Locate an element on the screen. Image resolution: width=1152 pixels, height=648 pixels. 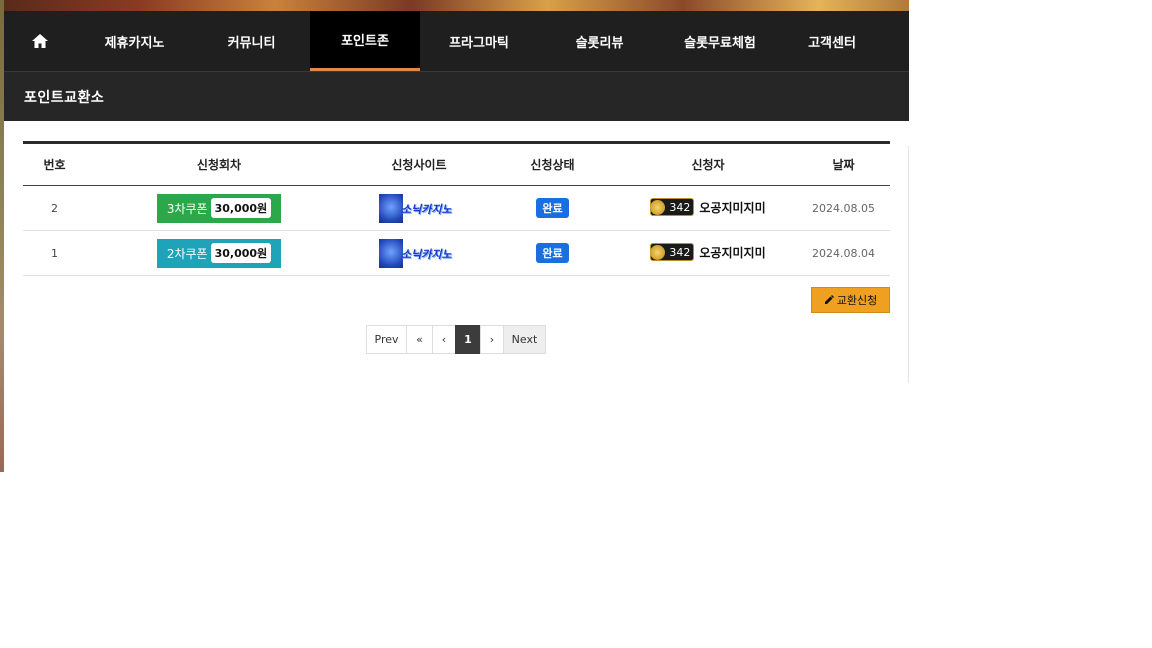
main-nav: 제휴카지노 커뮤니티 포인트존 프라그마틱 슬롯리뷰 슬롯무료체험 고객센터 is located at coordinates (456, 41).